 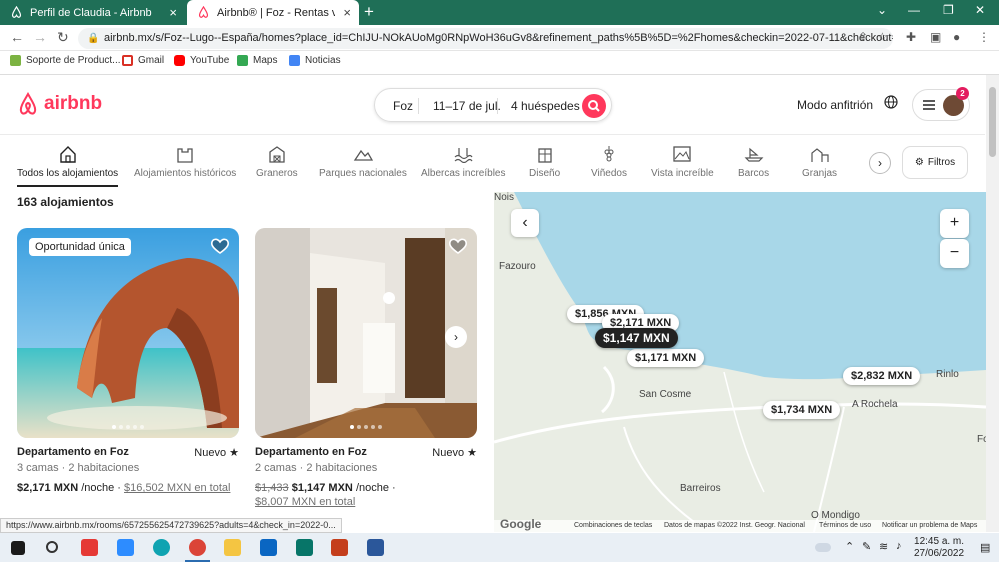 What do you see at coordinates (823, 547) in the screenshot?
I see `weather-icon` at bounding box center [823, 547].